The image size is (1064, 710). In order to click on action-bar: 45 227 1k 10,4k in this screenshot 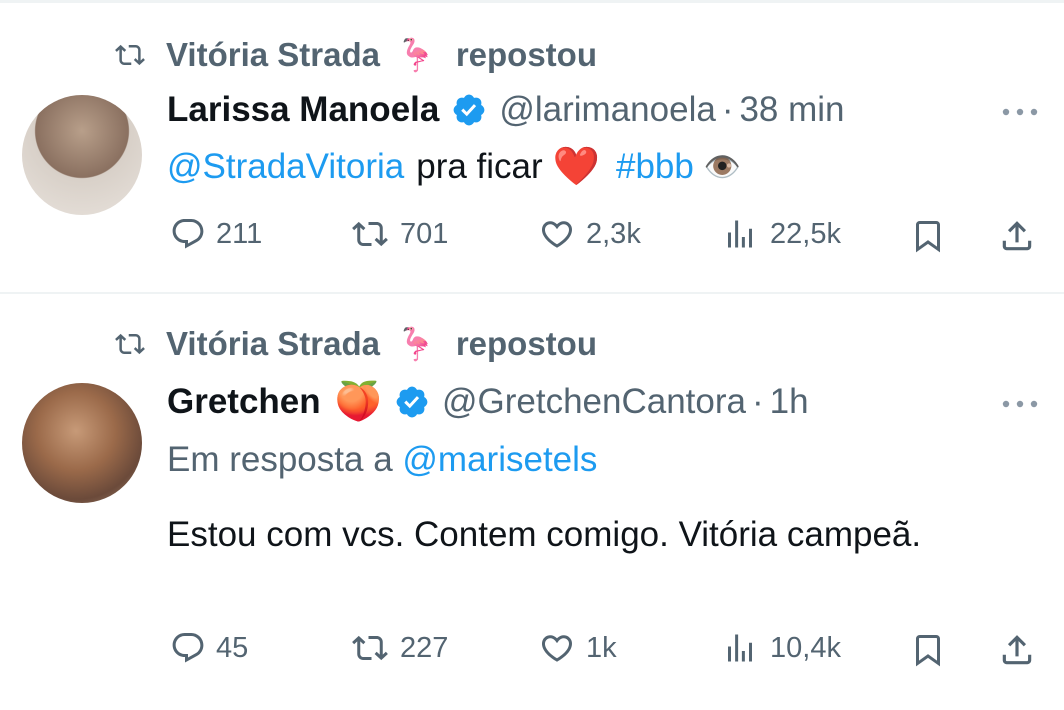, I will do `click(532, 652)`.